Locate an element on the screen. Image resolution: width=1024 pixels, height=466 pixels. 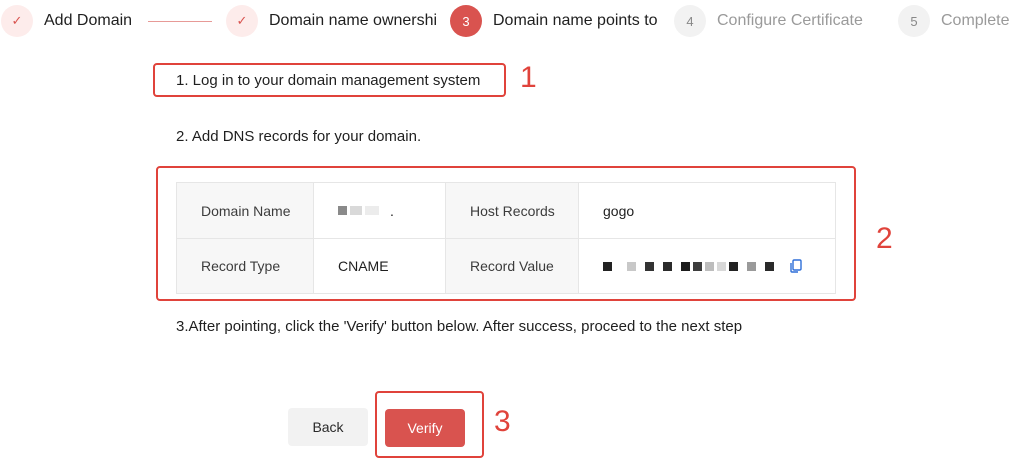
domain-name-suffix: . is located at coordinates (392, 210).